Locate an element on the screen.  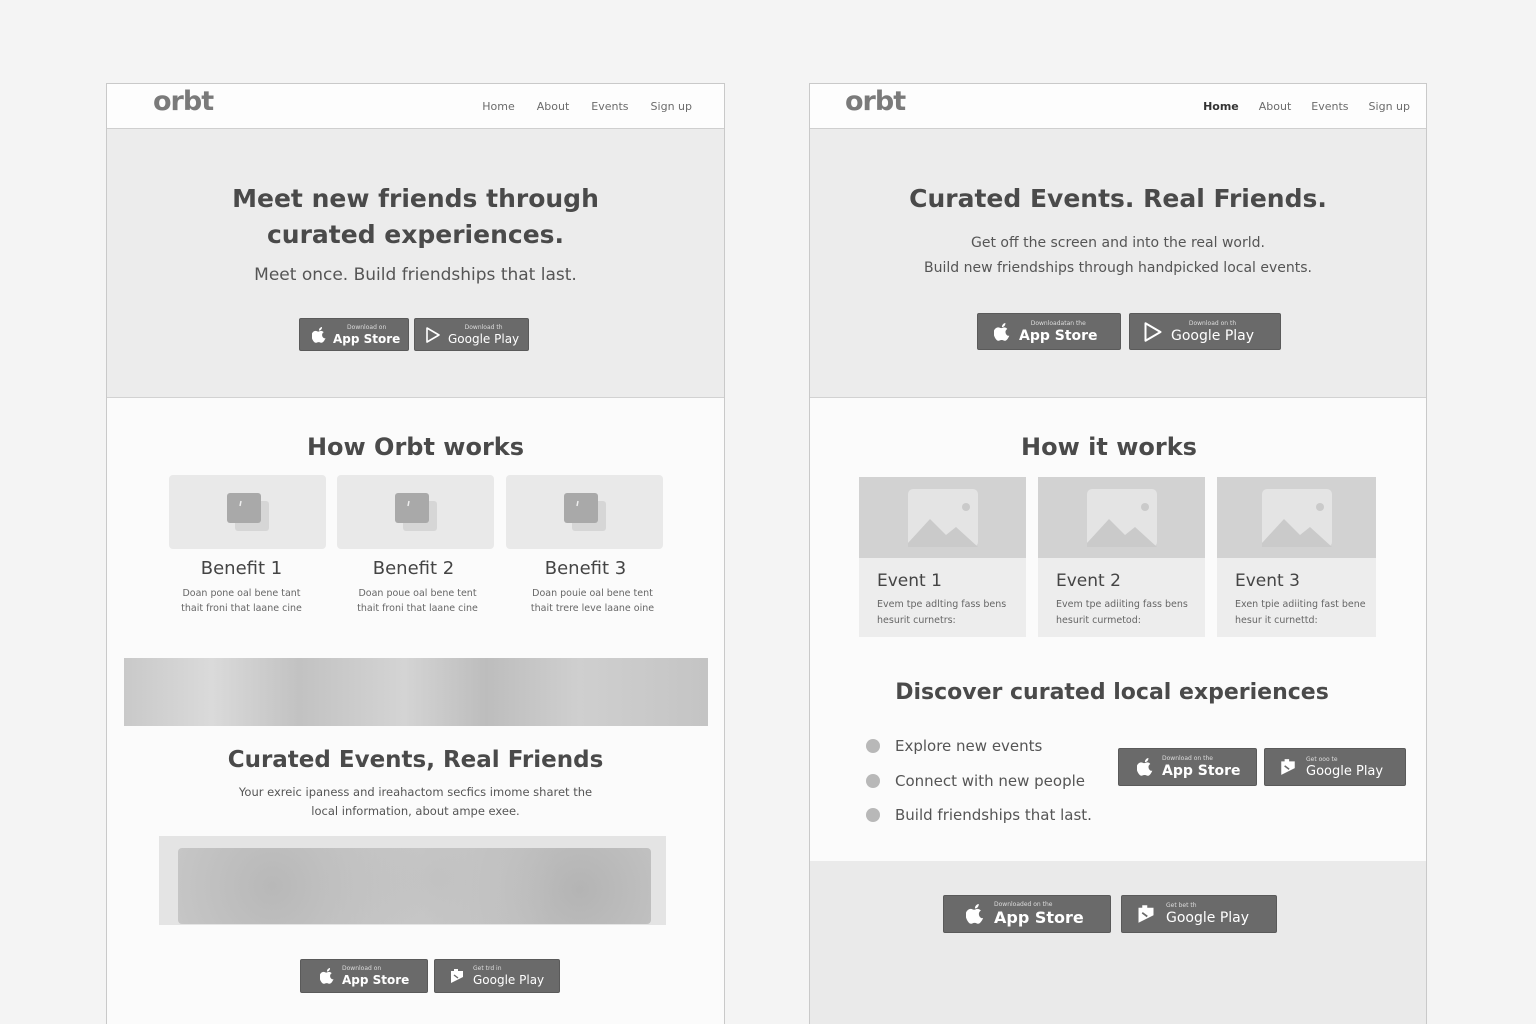
app-store-button: Downloadatan the App Store is located at coordinates (1049, 331).